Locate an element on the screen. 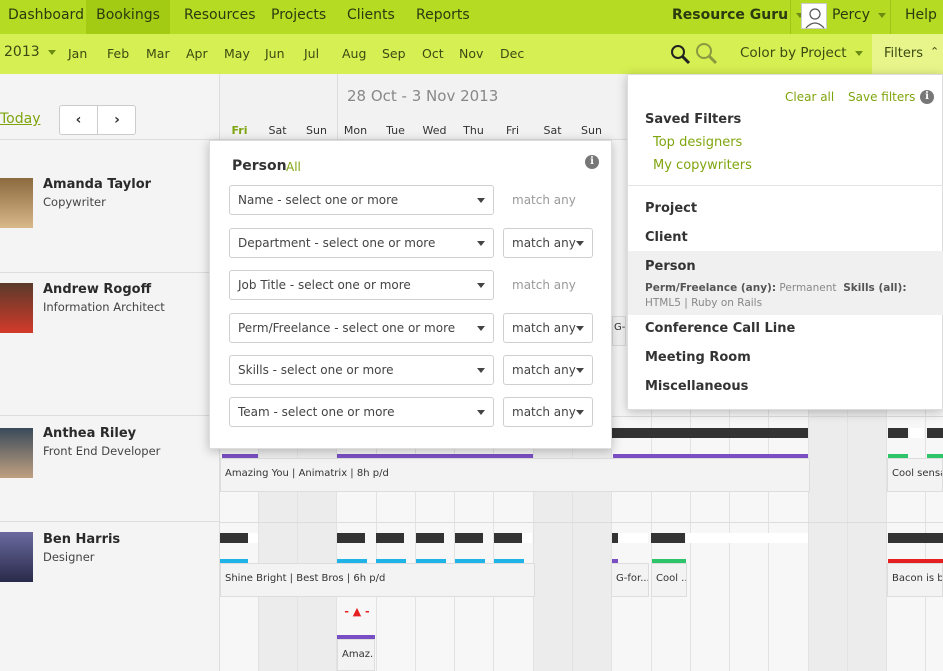 The height and width of the screenshot is (671, 943). month-apr: Apr is located at coordinates (197, 53).